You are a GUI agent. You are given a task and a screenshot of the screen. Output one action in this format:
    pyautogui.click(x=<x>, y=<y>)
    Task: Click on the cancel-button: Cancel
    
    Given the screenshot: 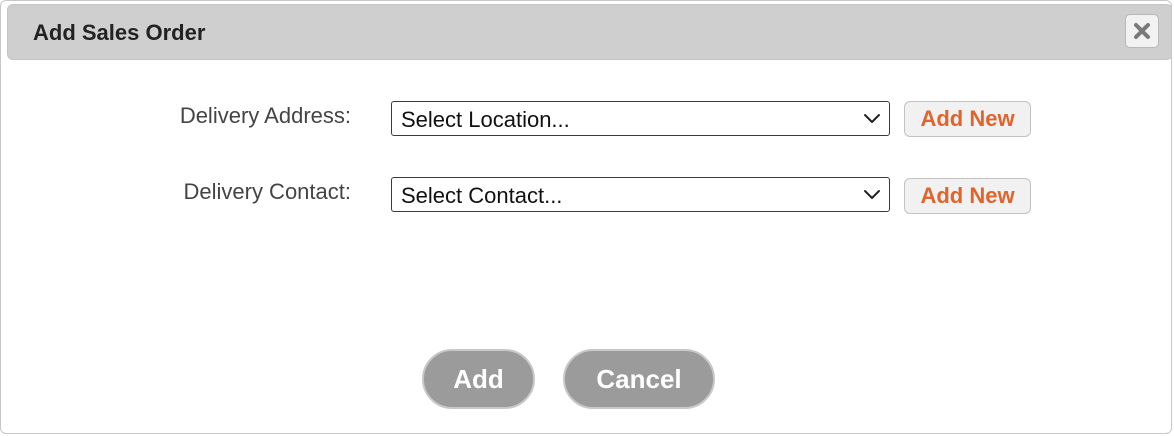 What is the action you would take?
    pyautogui.click(x=639, y=379)
    